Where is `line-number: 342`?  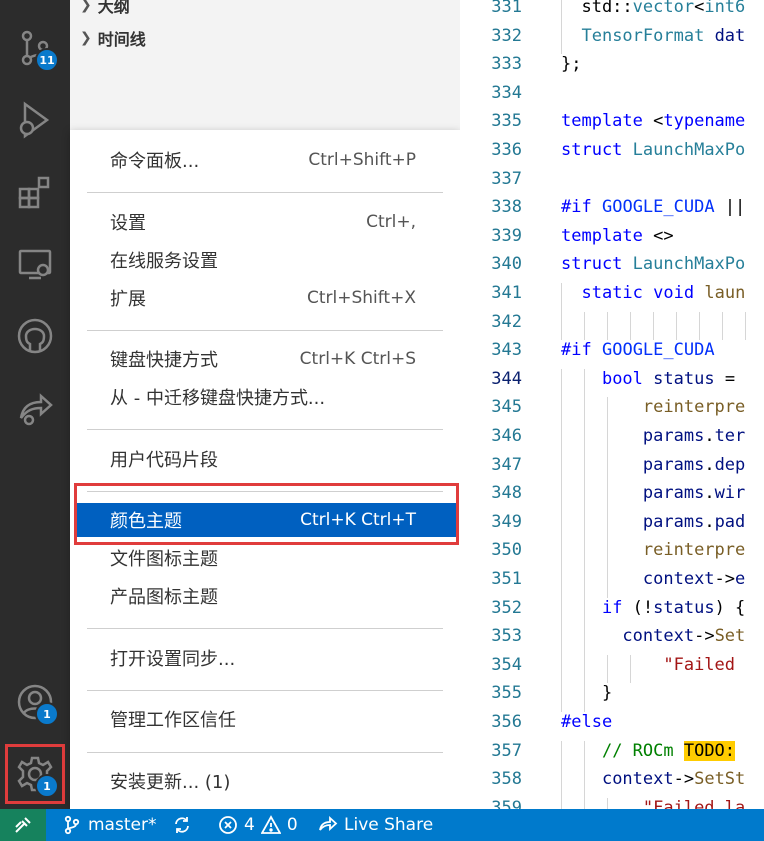 line-number: 342 is located at coordinates (506, 321).